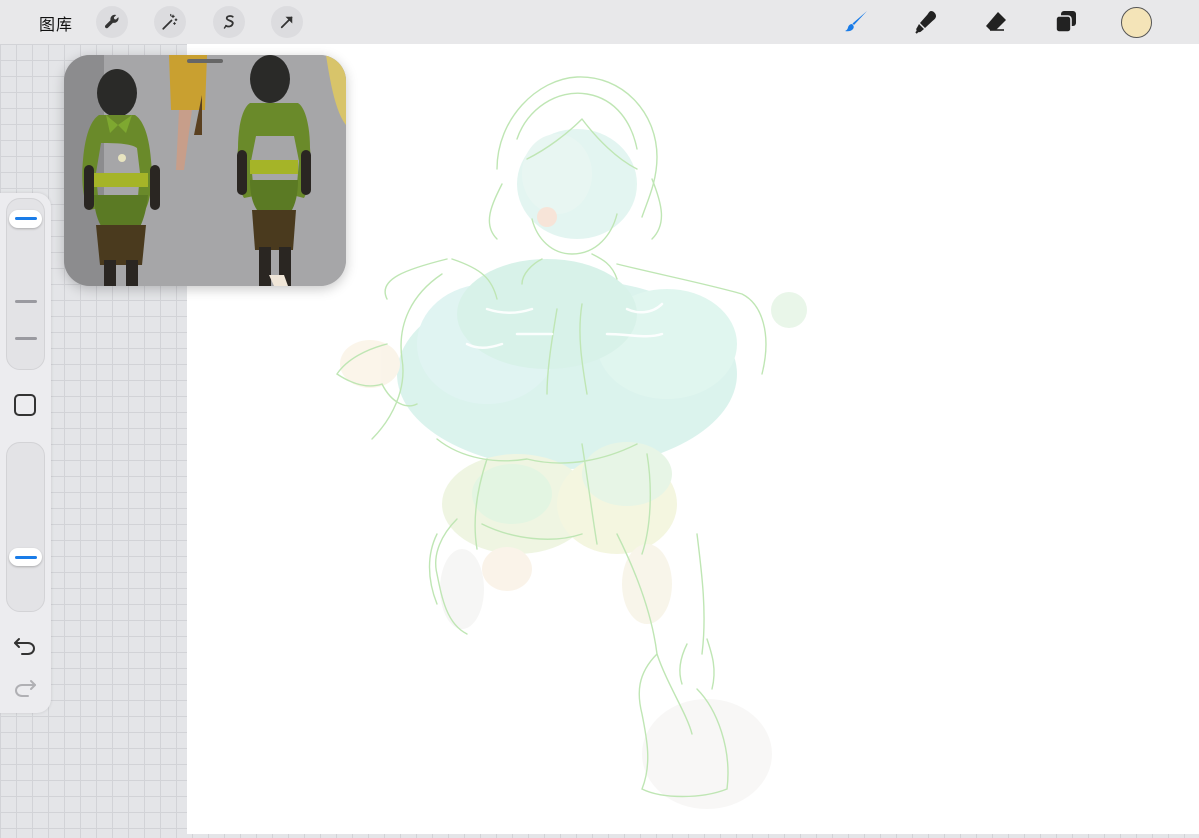 This screenshot has width=1199, height=838. Describe the element at coordinates (25, 284) in the screenshot. I see `brush-size-slider` at that location.